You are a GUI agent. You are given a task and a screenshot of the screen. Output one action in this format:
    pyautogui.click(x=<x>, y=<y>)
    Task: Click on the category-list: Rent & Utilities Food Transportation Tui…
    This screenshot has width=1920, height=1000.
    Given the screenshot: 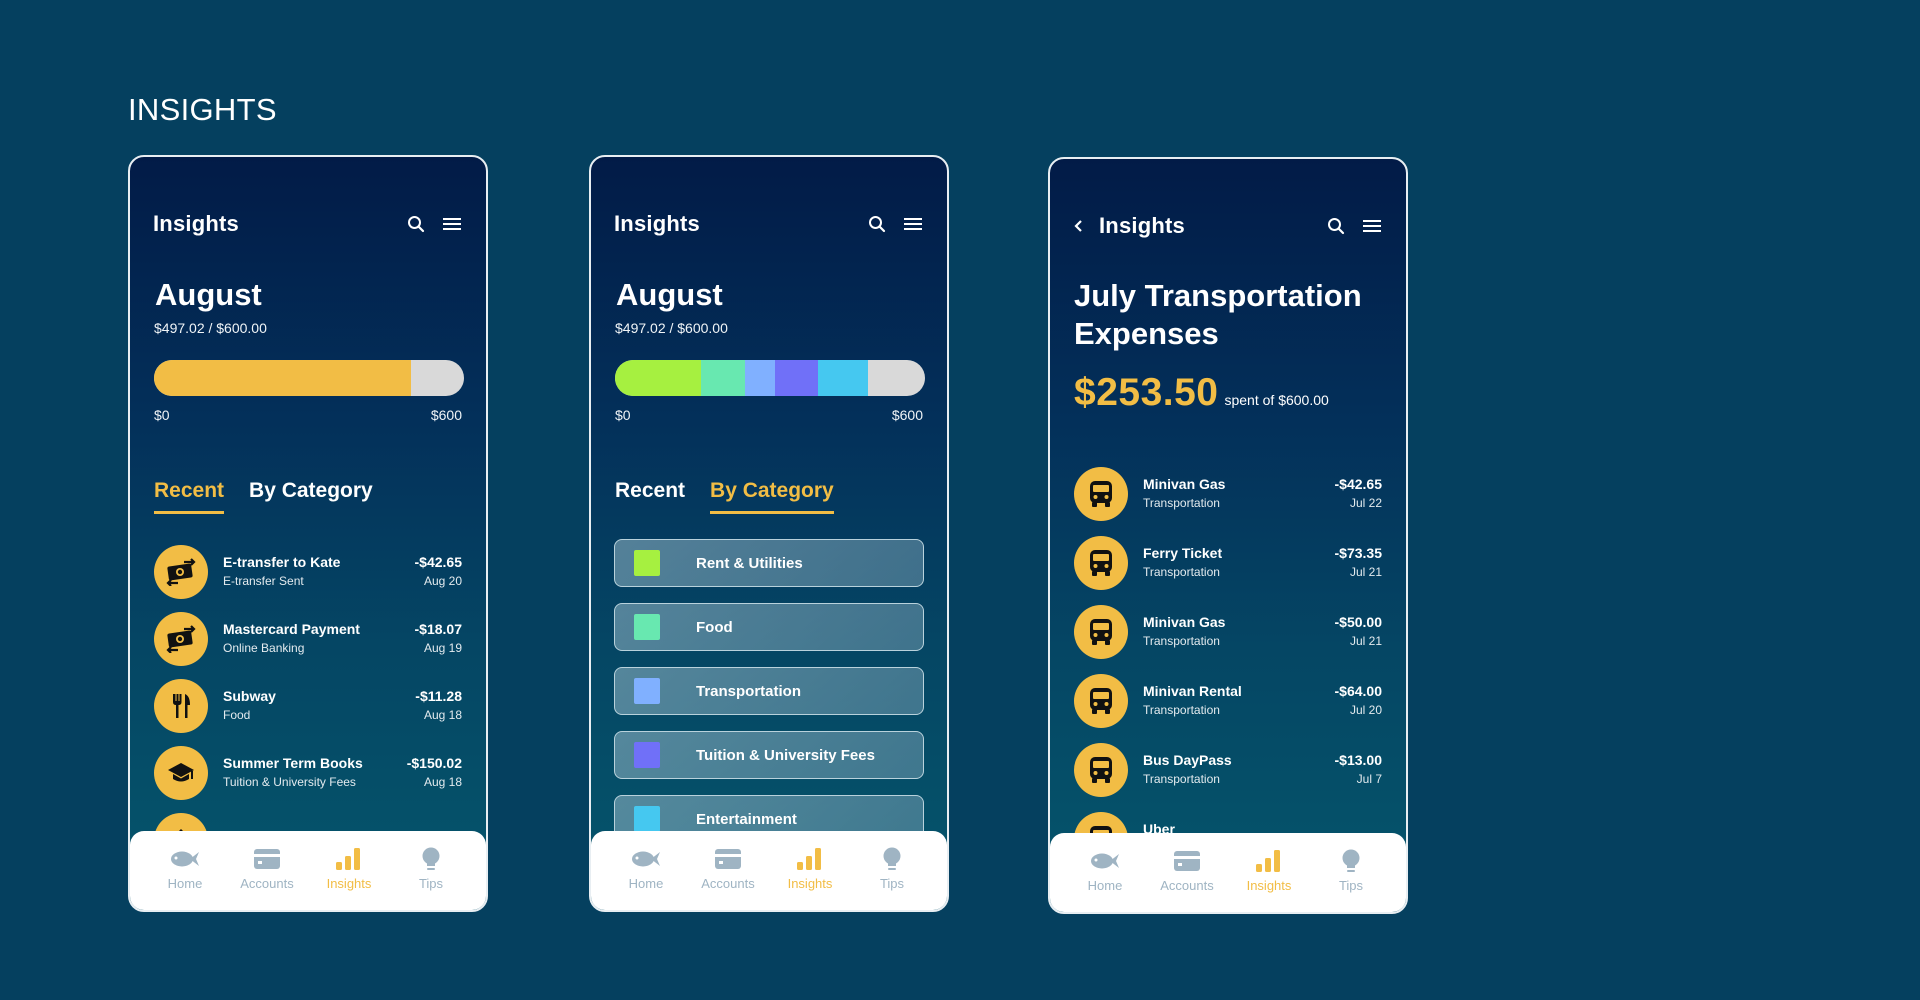 What is the action you would take?
    pyautogui.click(x=769, y=699)
    